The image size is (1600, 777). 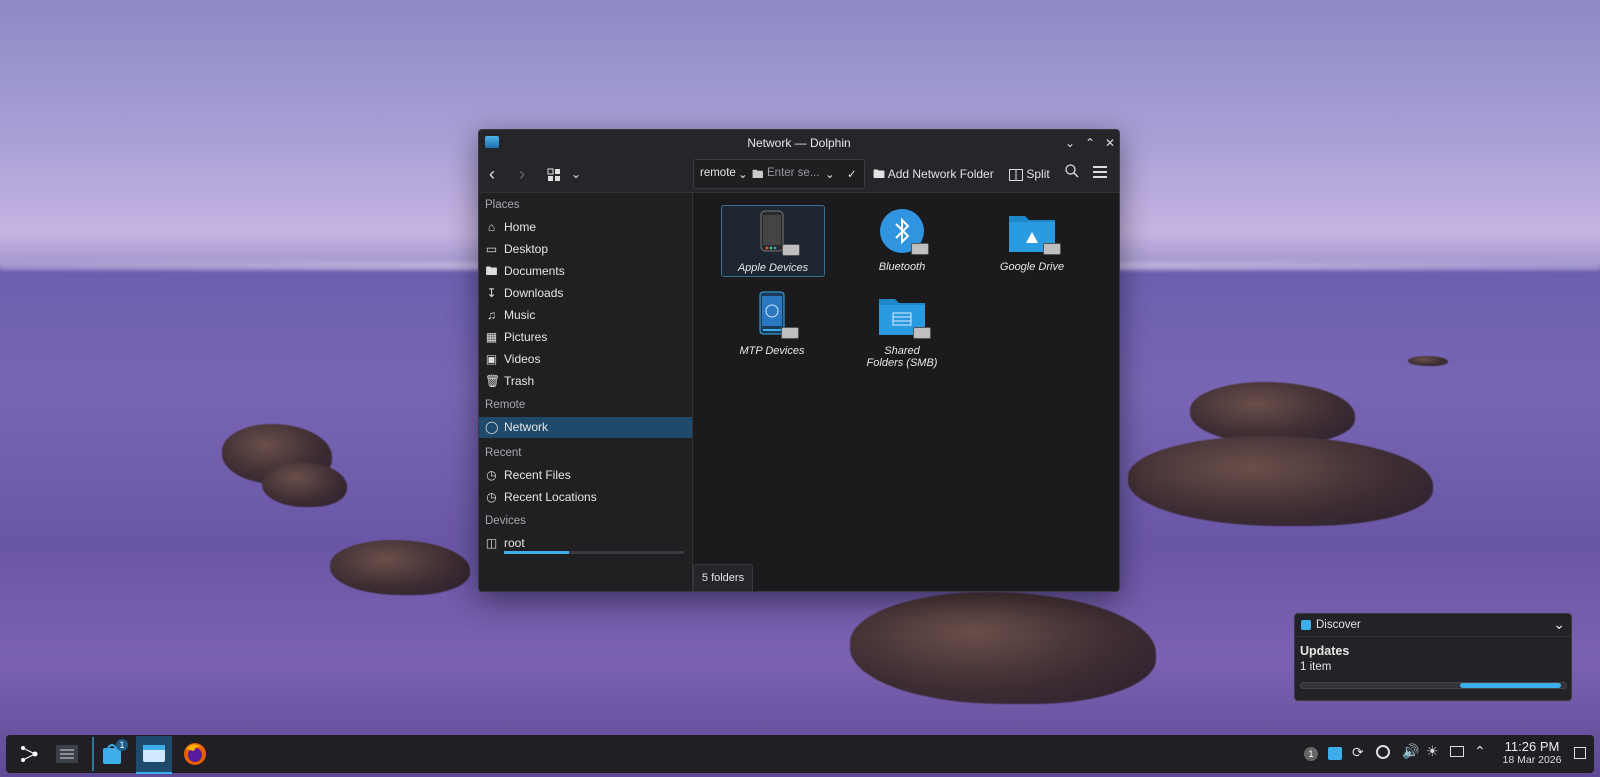 What do you see at coordinates (154, 755) in the screenshot?
I see `dolphin-taskbar-icon` at bounding box center [154, 755].